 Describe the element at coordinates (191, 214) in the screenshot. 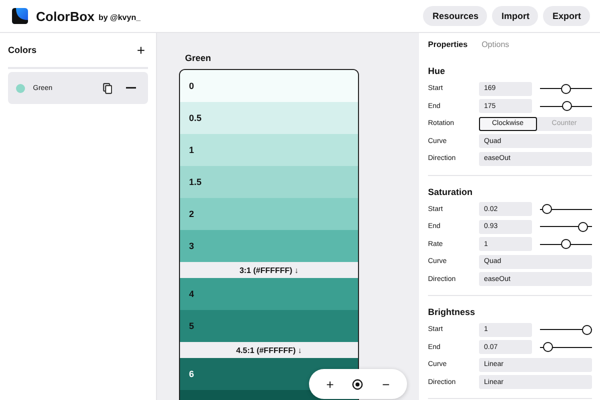

I see `swatch-label: 2` at that location.